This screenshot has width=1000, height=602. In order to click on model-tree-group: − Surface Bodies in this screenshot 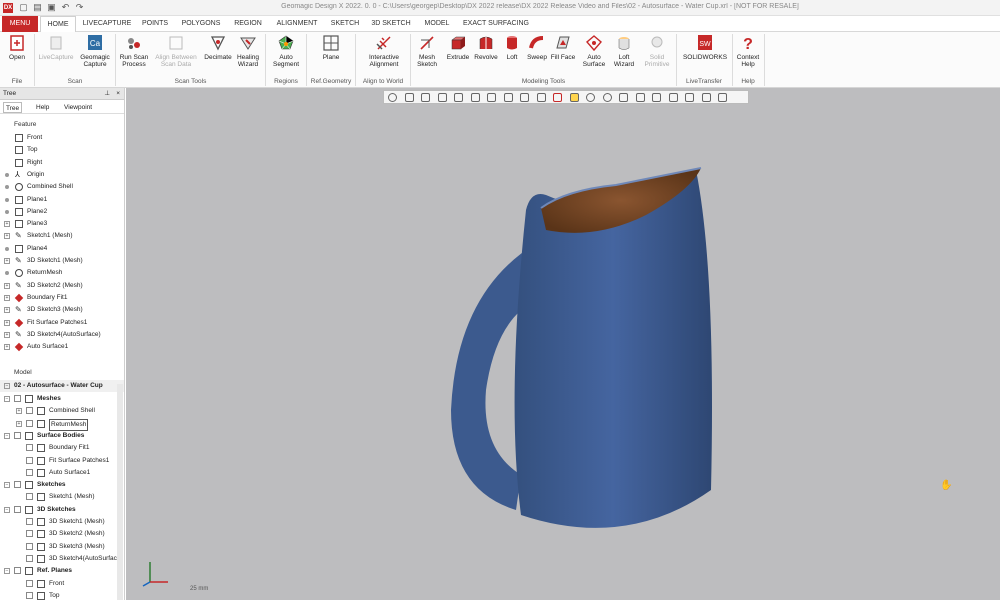, I will do `click(62, 436)`.